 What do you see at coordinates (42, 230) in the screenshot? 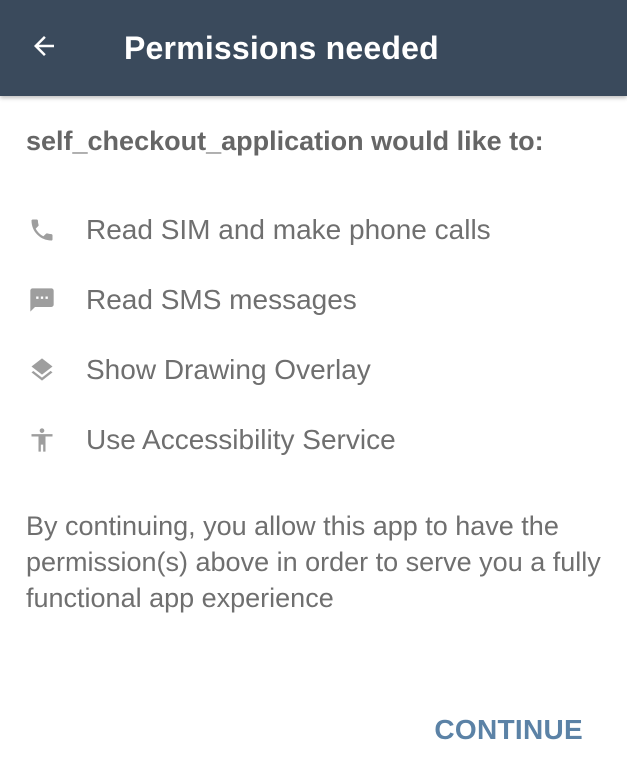
I see `phone-icon` at bounding box center [42, 230].